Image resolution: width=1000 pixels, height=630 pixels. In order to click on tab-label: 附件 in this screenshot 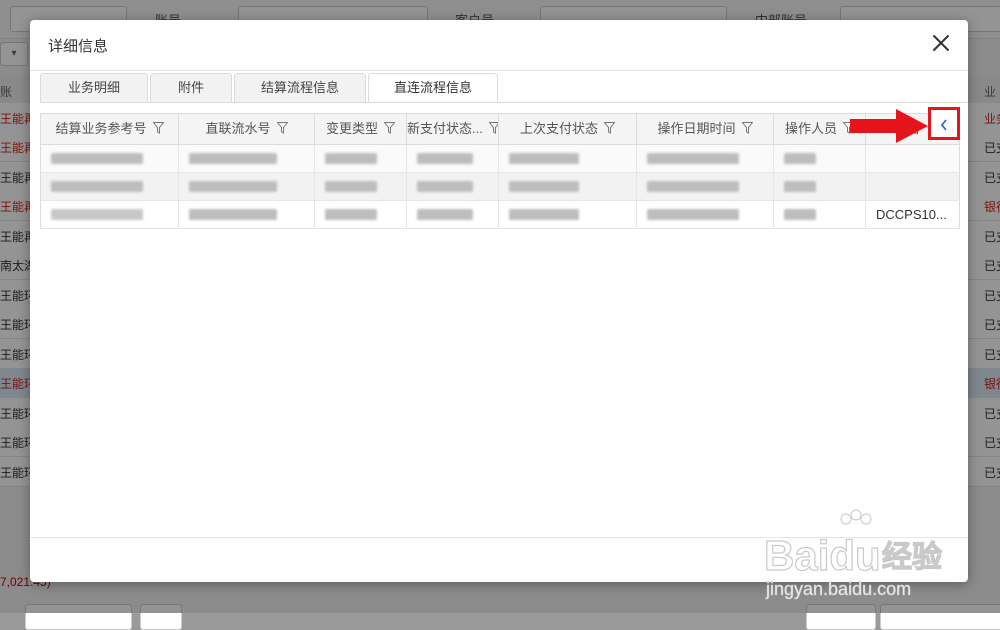, I will do `click(190, 87)`.